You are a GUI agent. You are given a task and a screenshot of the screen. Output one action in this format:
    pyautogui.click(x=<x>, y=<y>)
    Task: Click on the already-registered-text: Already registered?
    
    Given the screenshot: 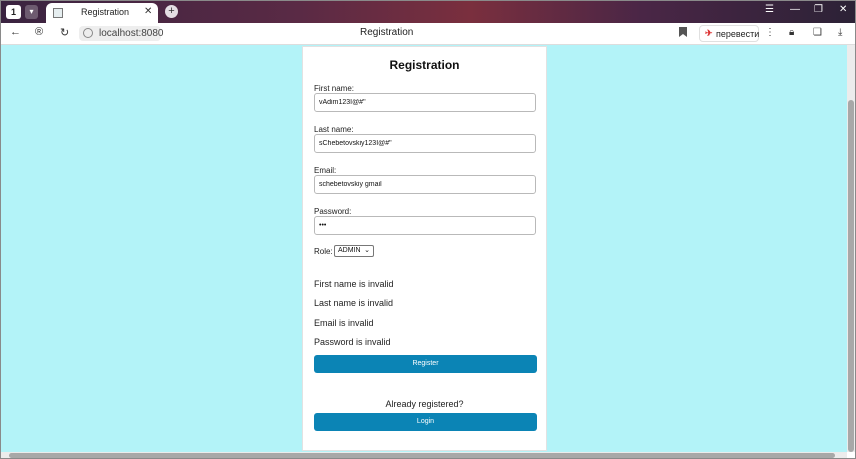 What is the action you would take?
    pyautogui.click(x=424, y=404)
    